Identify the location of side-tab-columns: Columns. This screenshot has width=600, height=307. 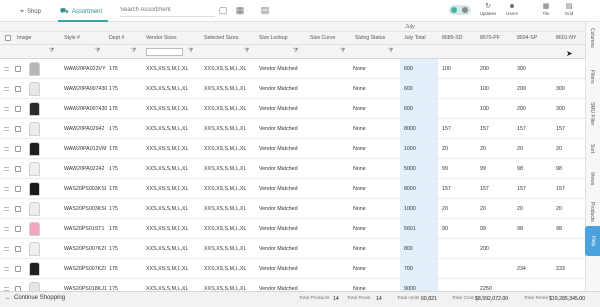
(592, 38).